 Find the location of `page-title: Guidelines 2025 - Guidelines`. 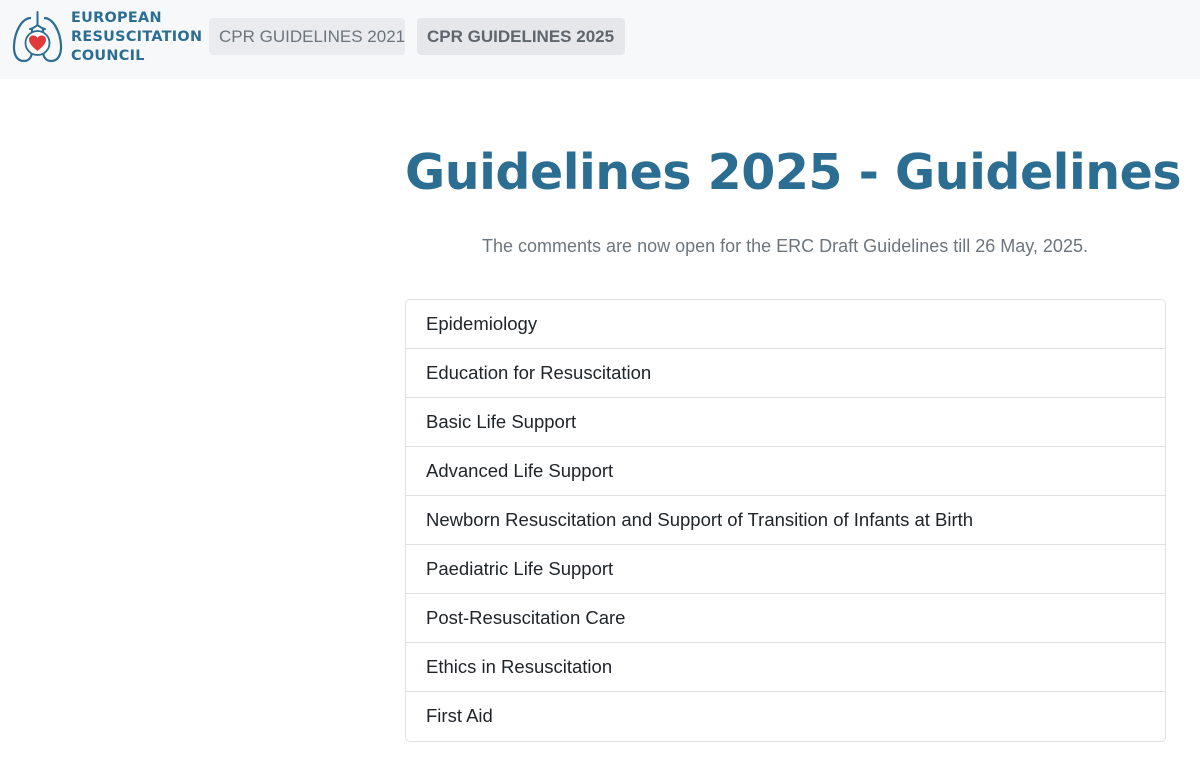

page-title: Guidelines 2025 - Guidelines is located at coordinates (793, 172).